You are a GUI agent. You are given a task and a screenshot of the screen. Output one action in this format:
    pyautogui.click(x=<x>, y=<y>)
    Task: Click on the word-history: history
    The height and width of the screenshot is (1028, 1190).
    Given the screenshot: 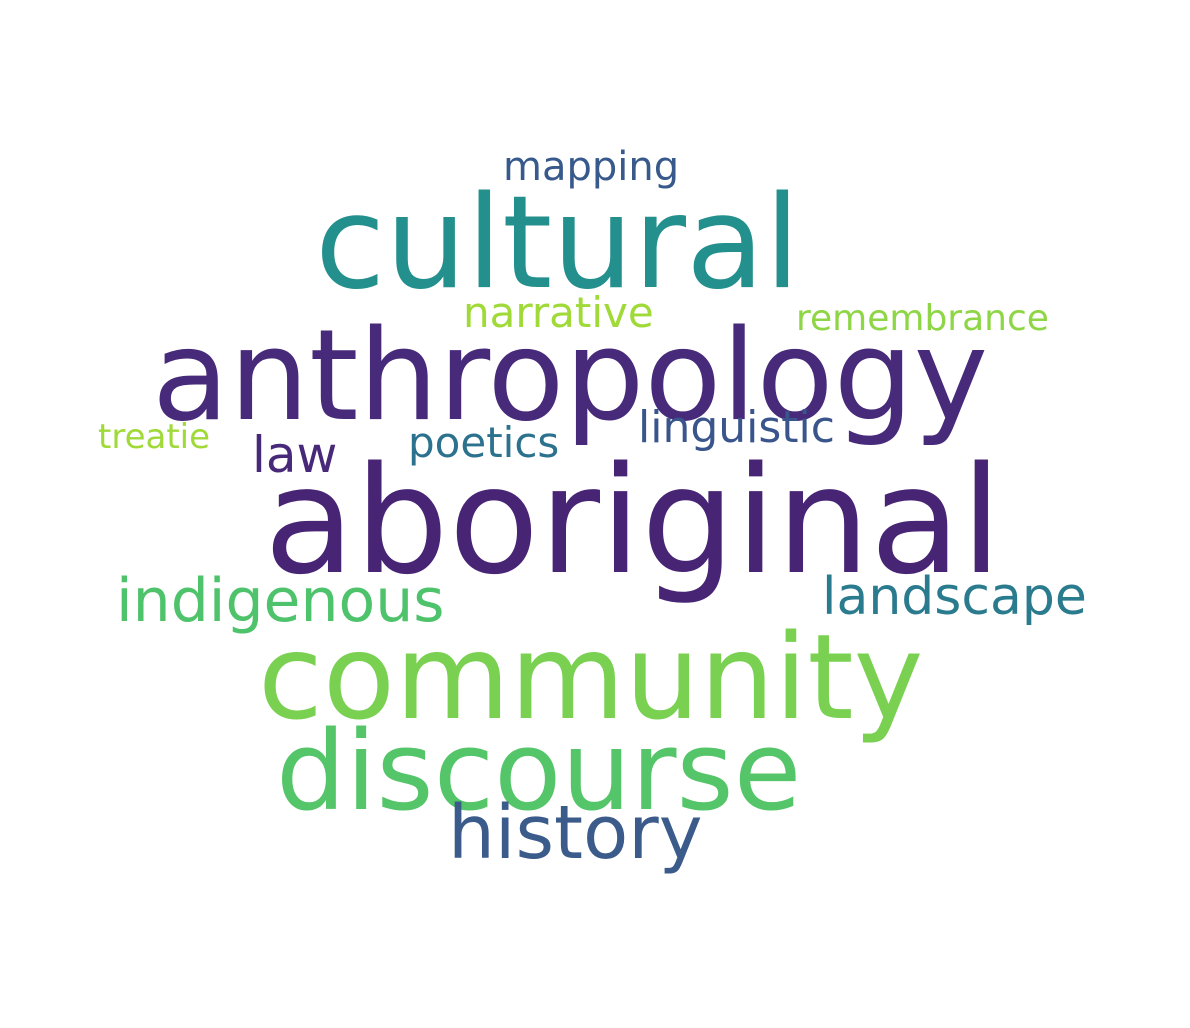 What is the action you would take?
    pyautogui.click(x=575, y=833)
    